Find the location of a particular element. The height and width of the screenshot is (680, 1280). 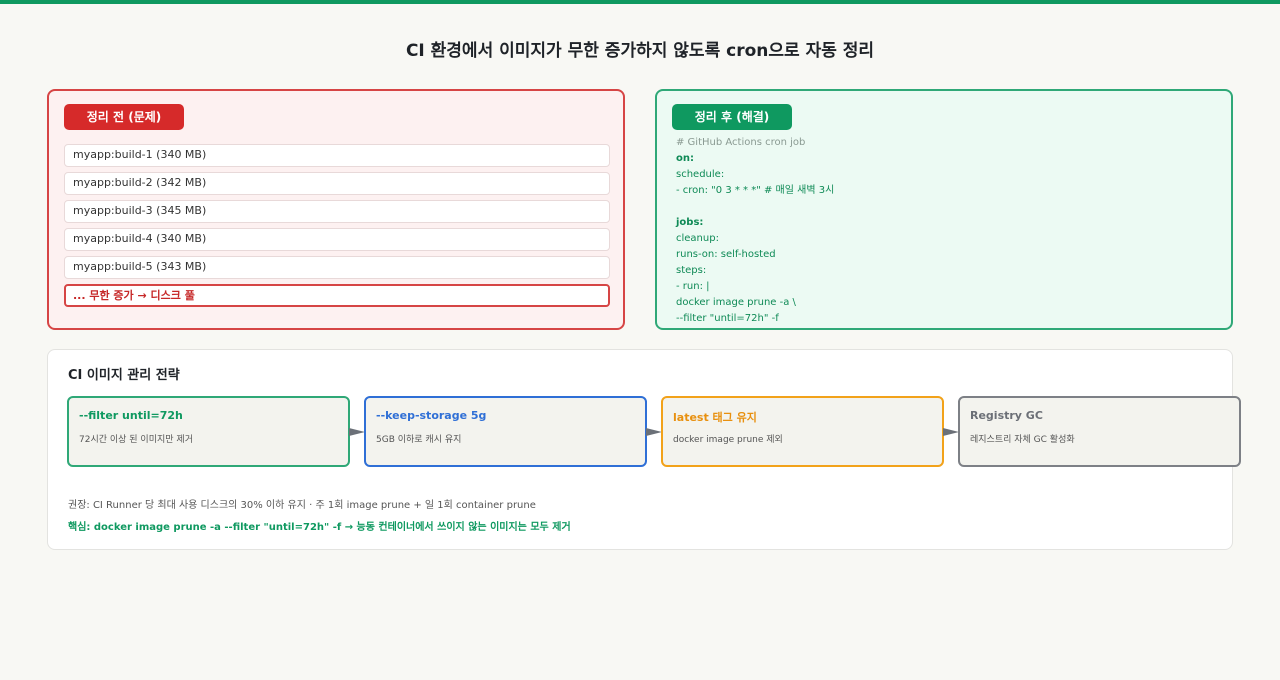

build-item: myapp:build-5 (343 MB) is located at coordinates (337, 267).